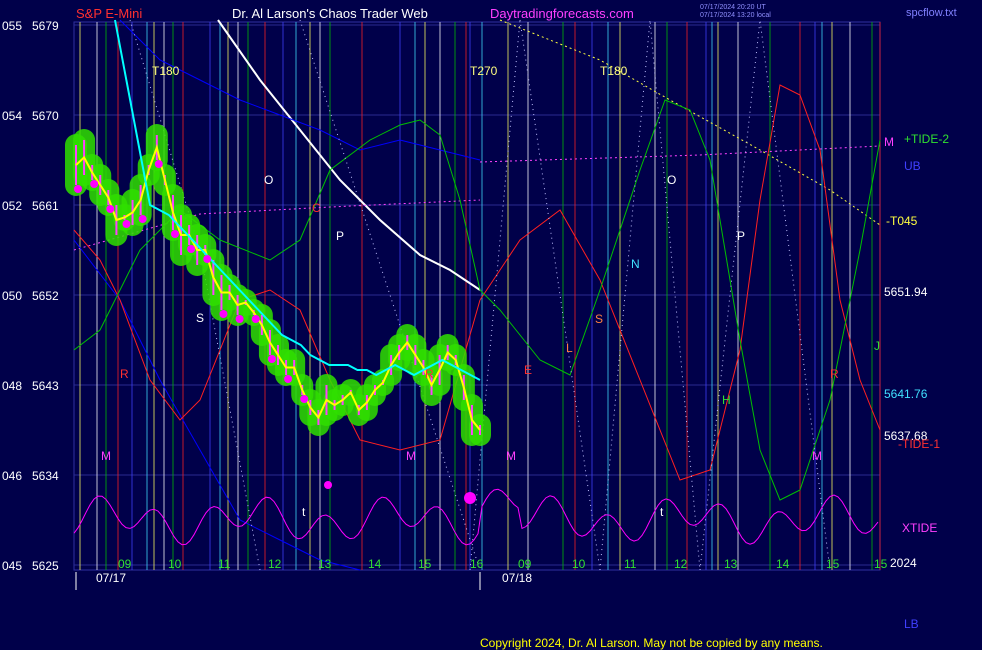 This screenshot has width=982, height=650. What do you see at coordinates (330, 13) in the screenshot?
I see `title-label: Dr. Al Larson's Chaos Trader Web` at bounding box center [330, 13].